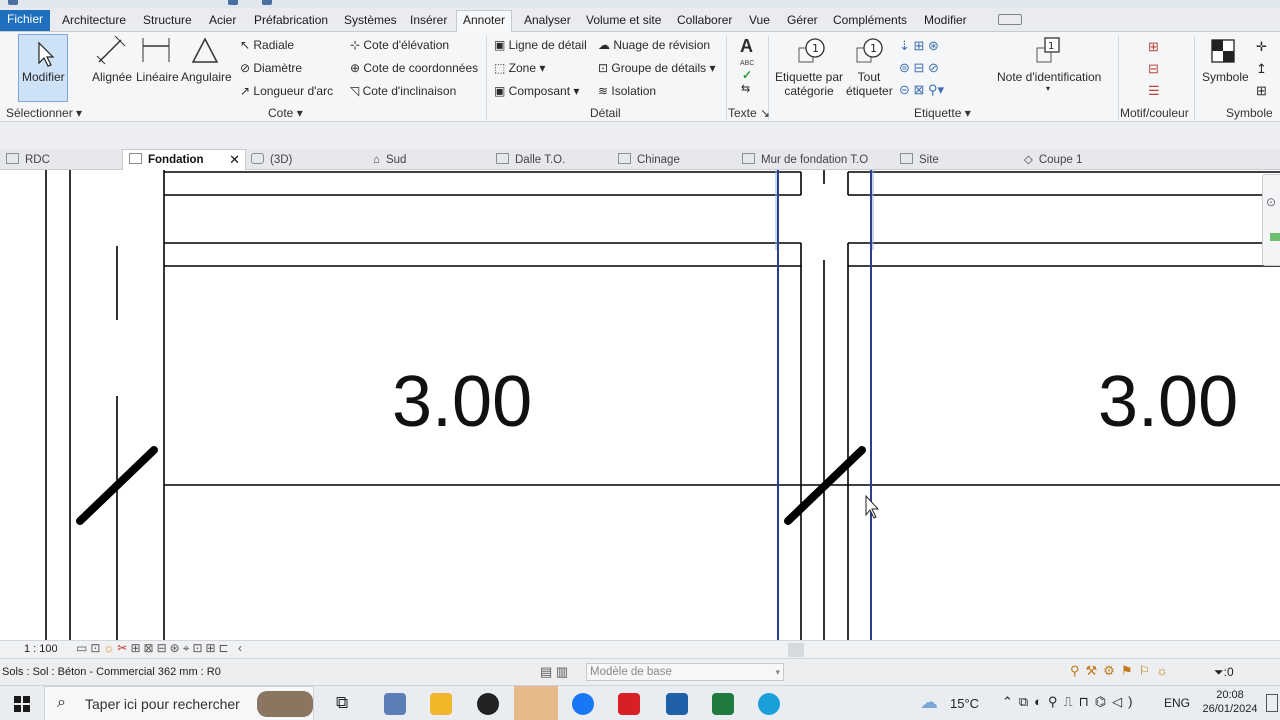  I want to click on view-tab-dalle: Dalle T.O., so click(530, 160).